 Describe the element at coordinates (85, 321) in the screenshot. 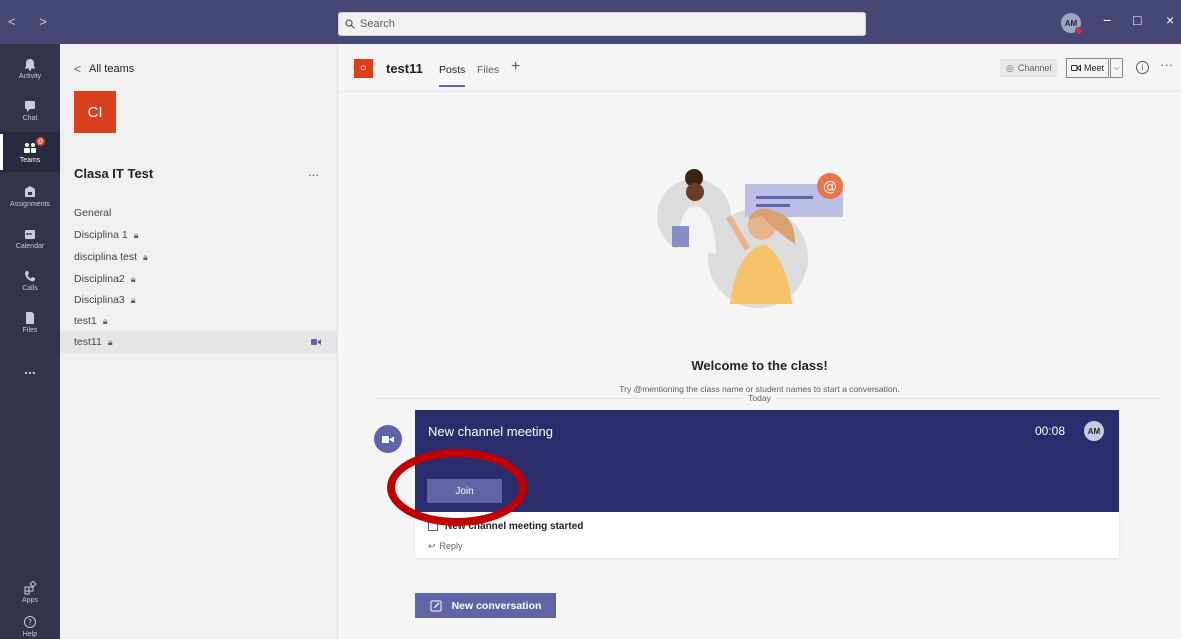

I see `channel-label: test1` at that location.